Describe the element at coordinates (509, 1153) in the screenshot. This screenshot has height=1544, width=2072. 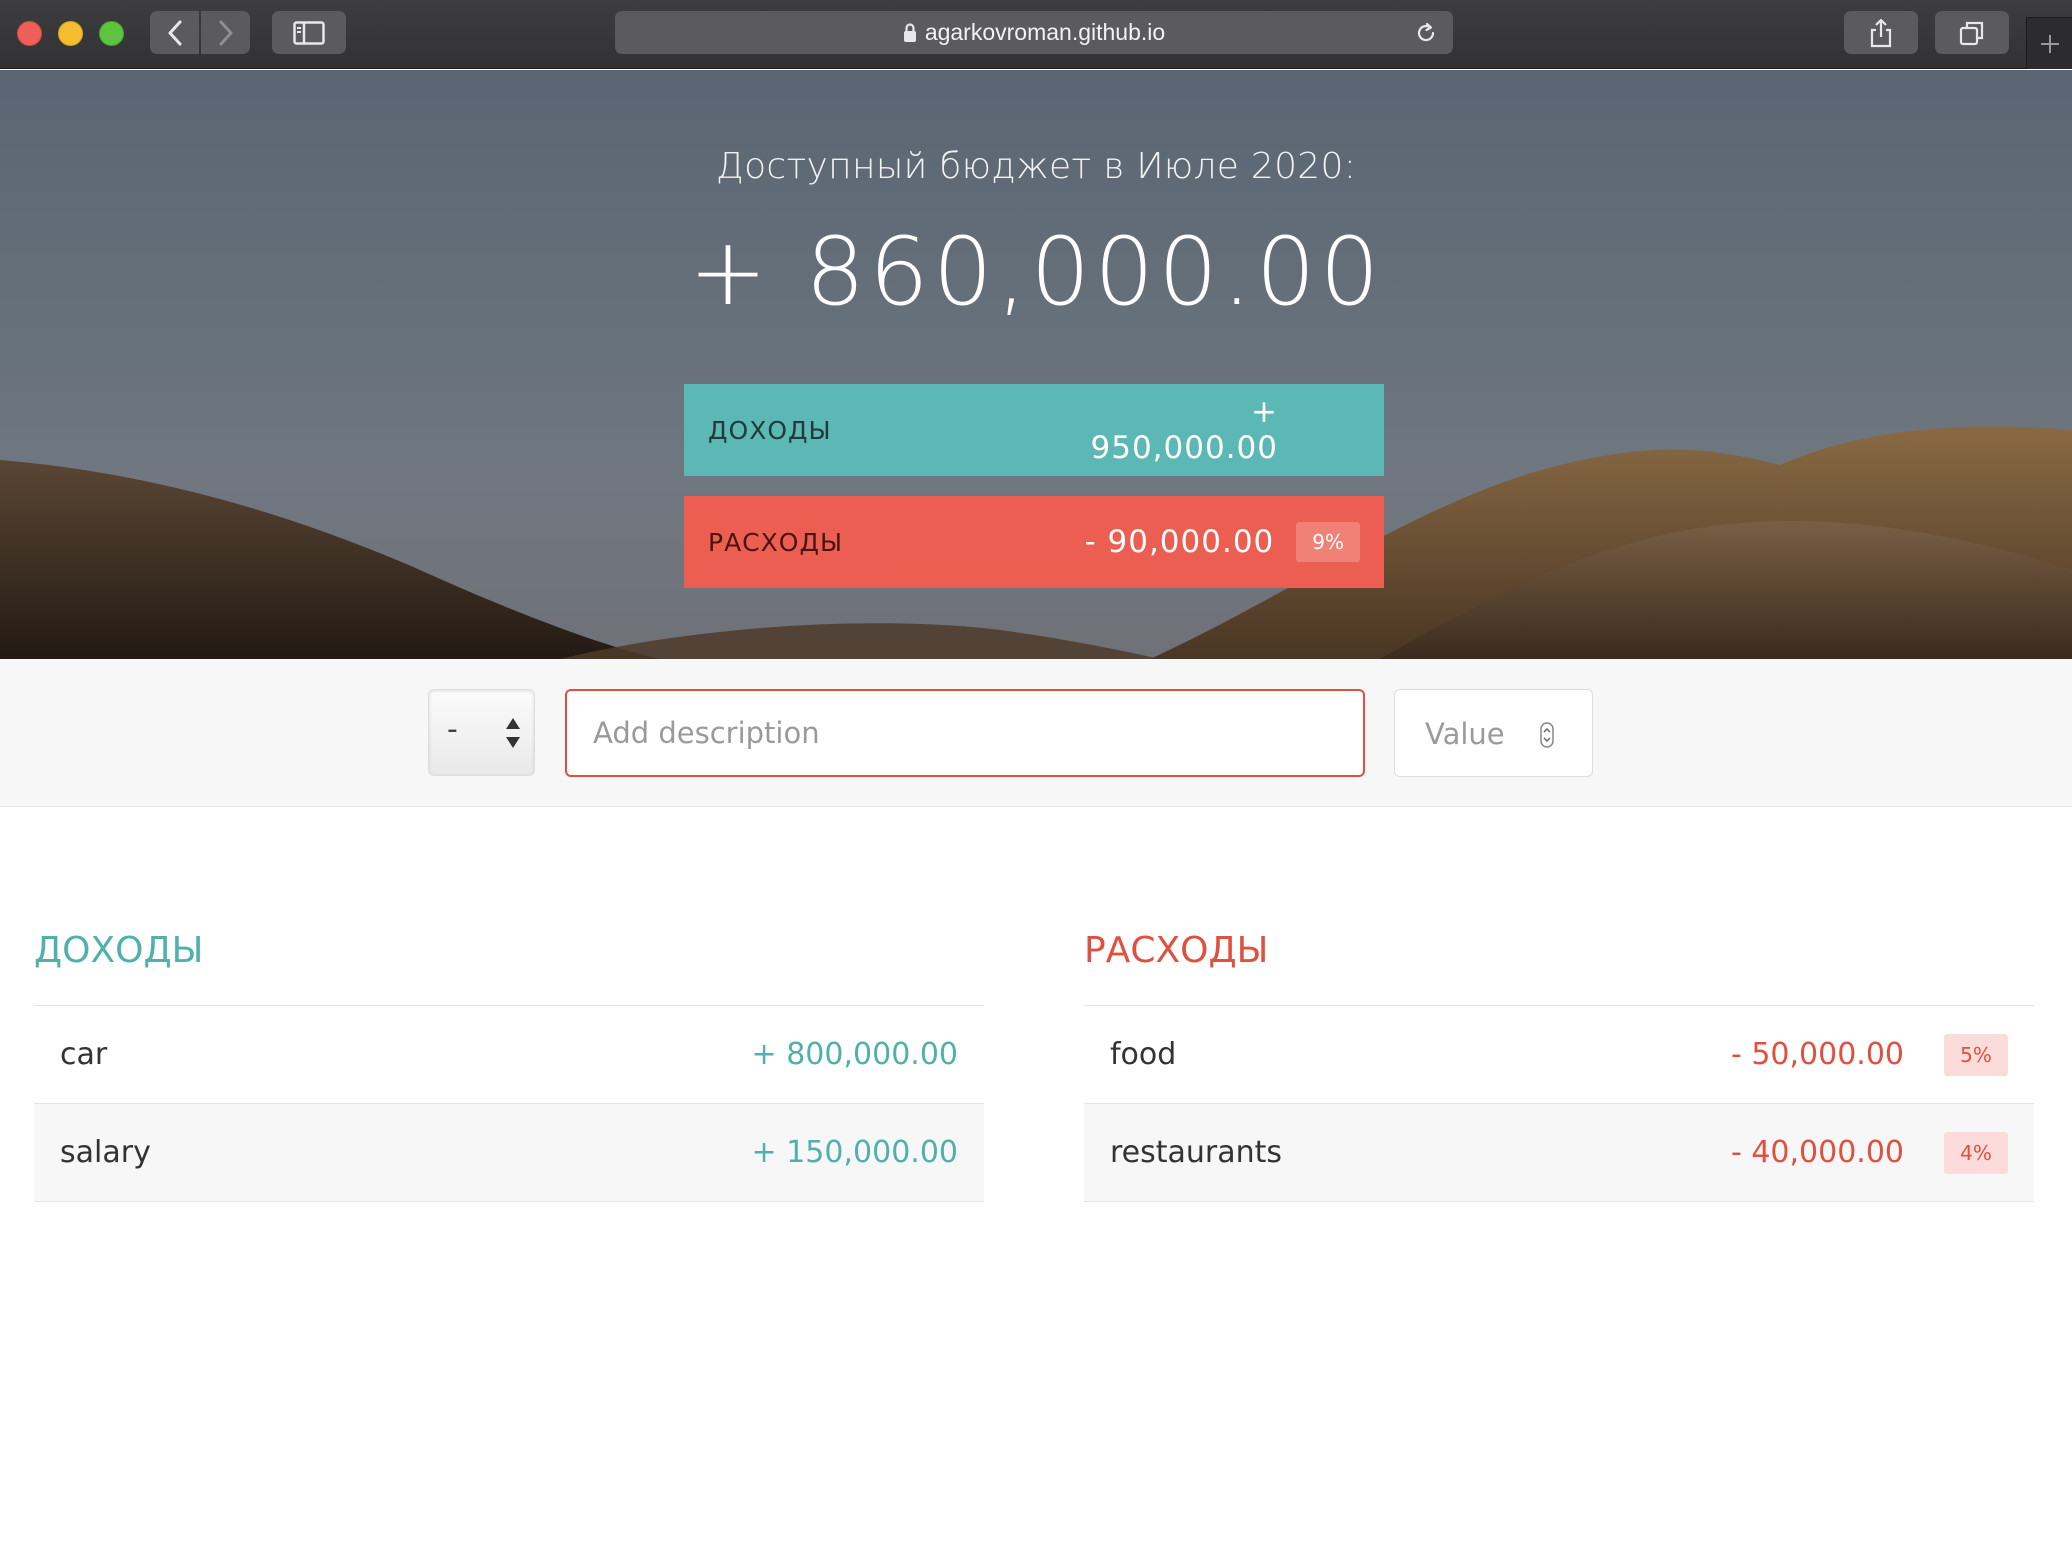
I see `income-item: salary + 150,000.00` at that location.